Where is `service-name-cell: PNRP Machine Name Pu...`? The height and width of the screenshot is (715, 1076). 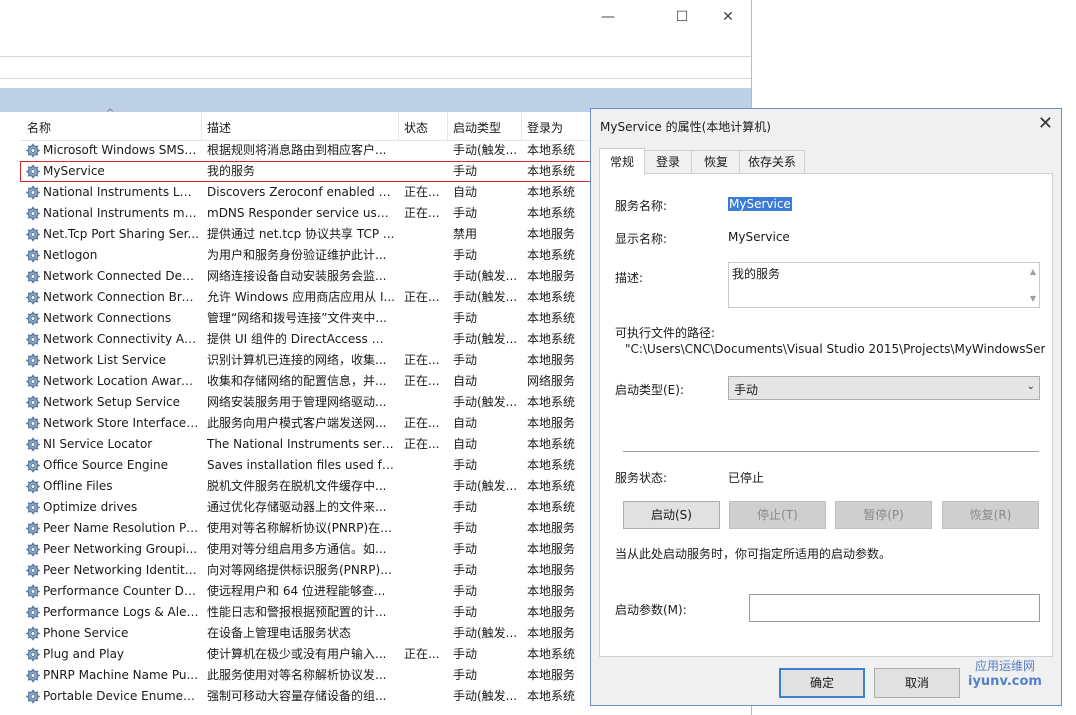 service-name-cell: PNRP Machine Name Pu... is located at coordinates (120, 675).